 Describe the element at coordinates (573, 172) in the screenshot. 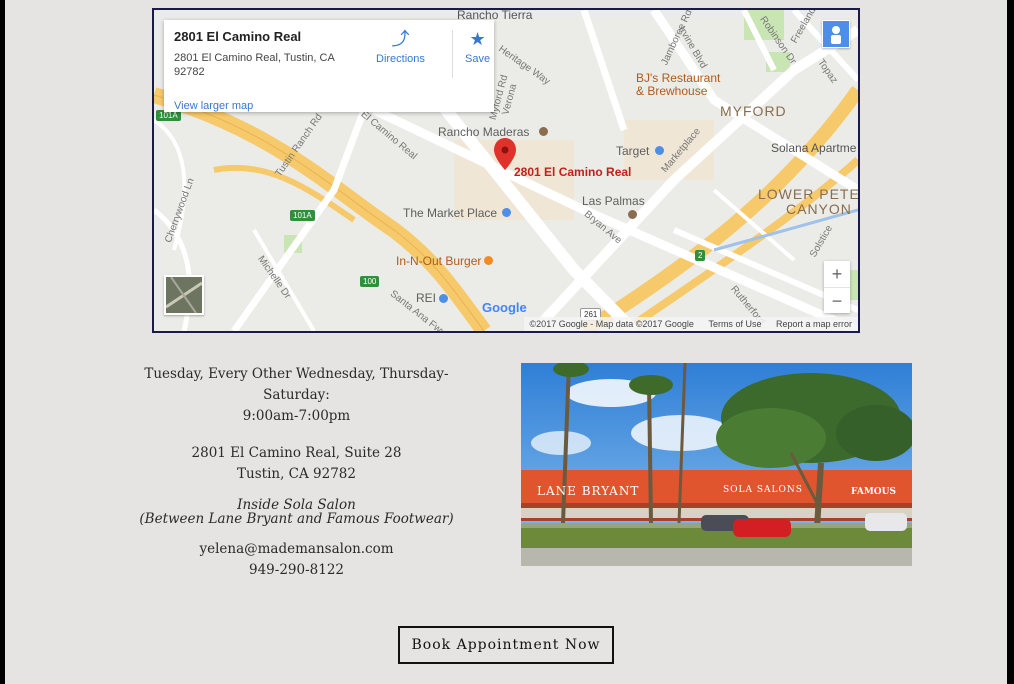

I see `map-pin-label: 2801 El Camino Real` at that location.